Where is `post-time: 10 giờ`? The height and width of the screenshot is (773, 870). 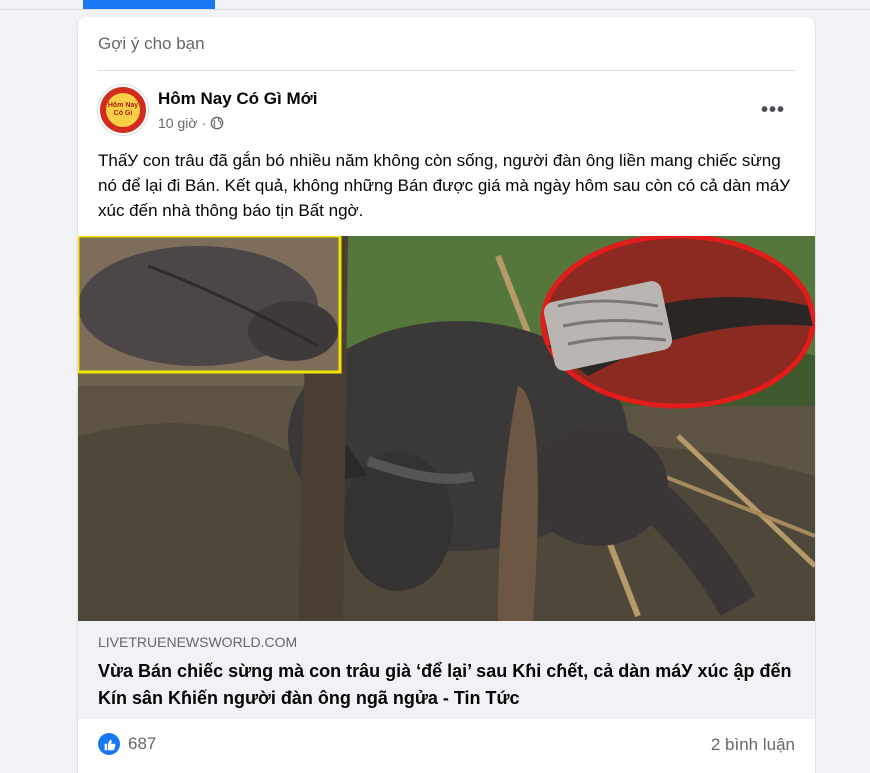 post-time: 10 giờ is located at coordinates (178, 123).